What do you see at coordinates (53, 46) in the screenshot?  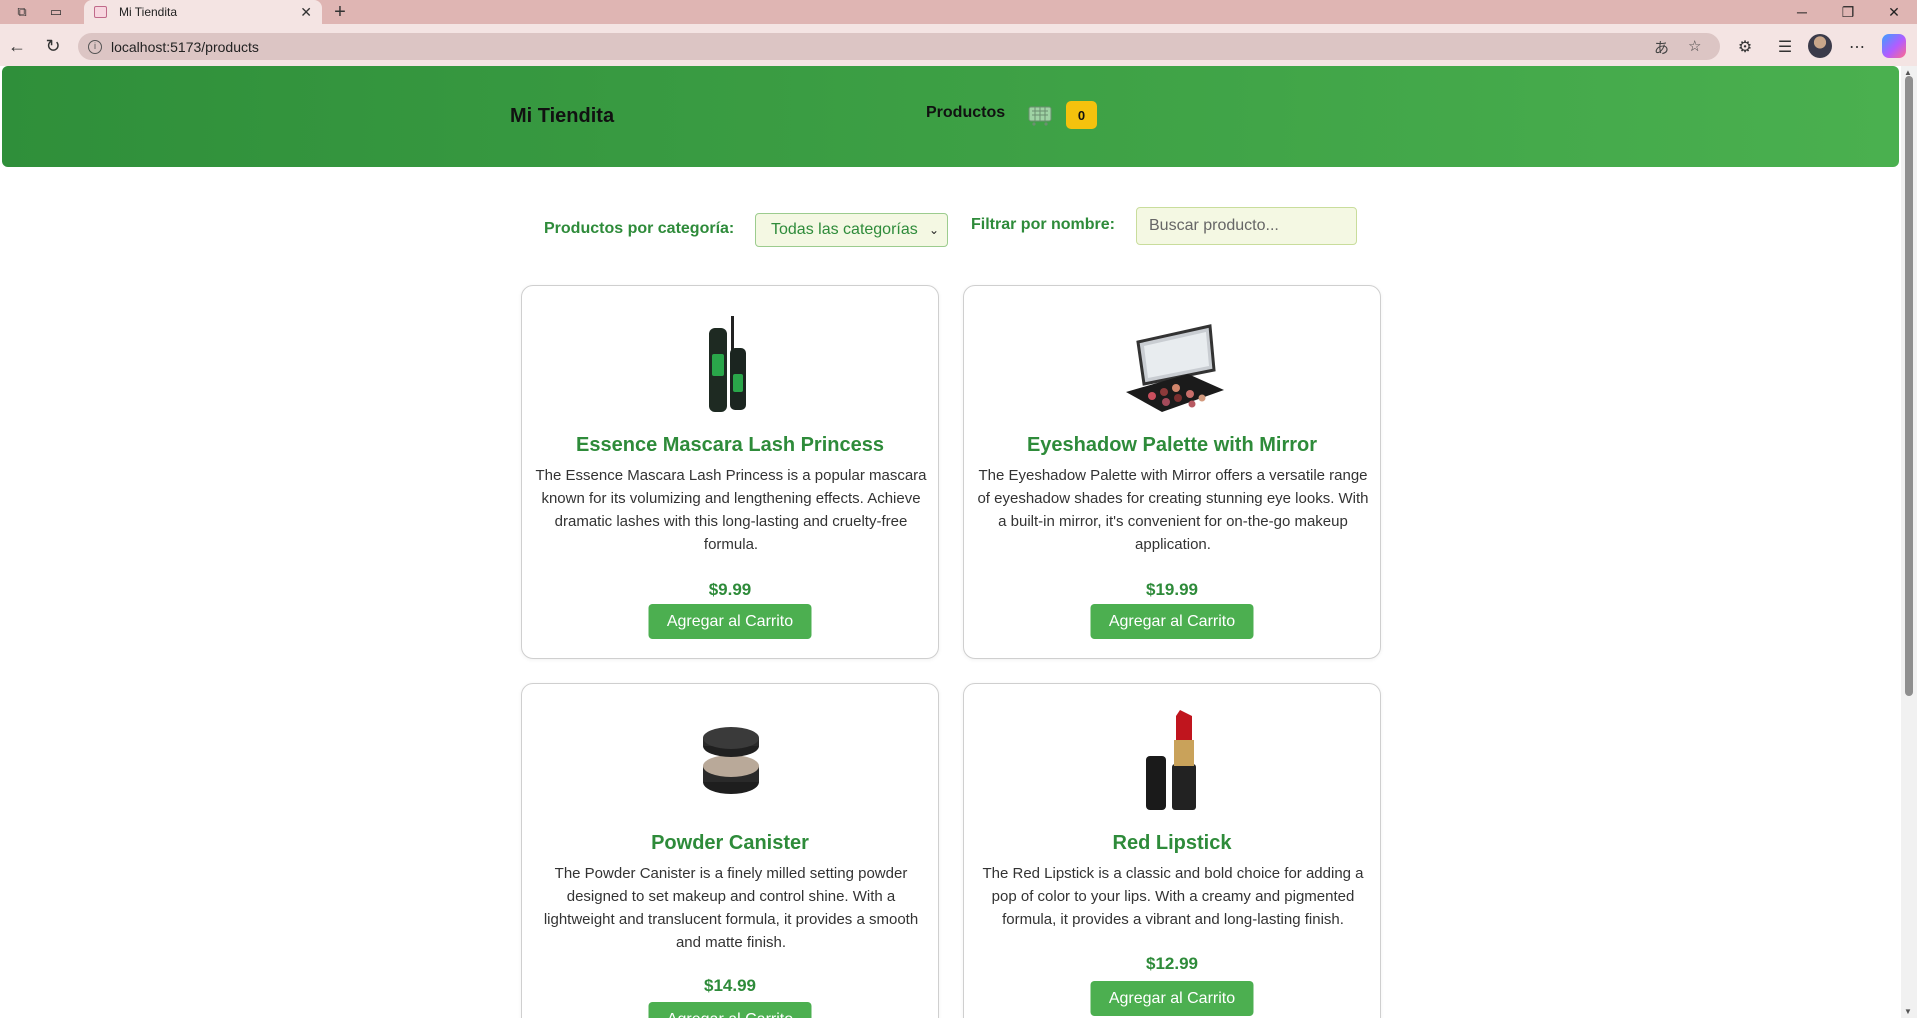 I see `refresh-icon: ↻` at bounding box center [53, 46].